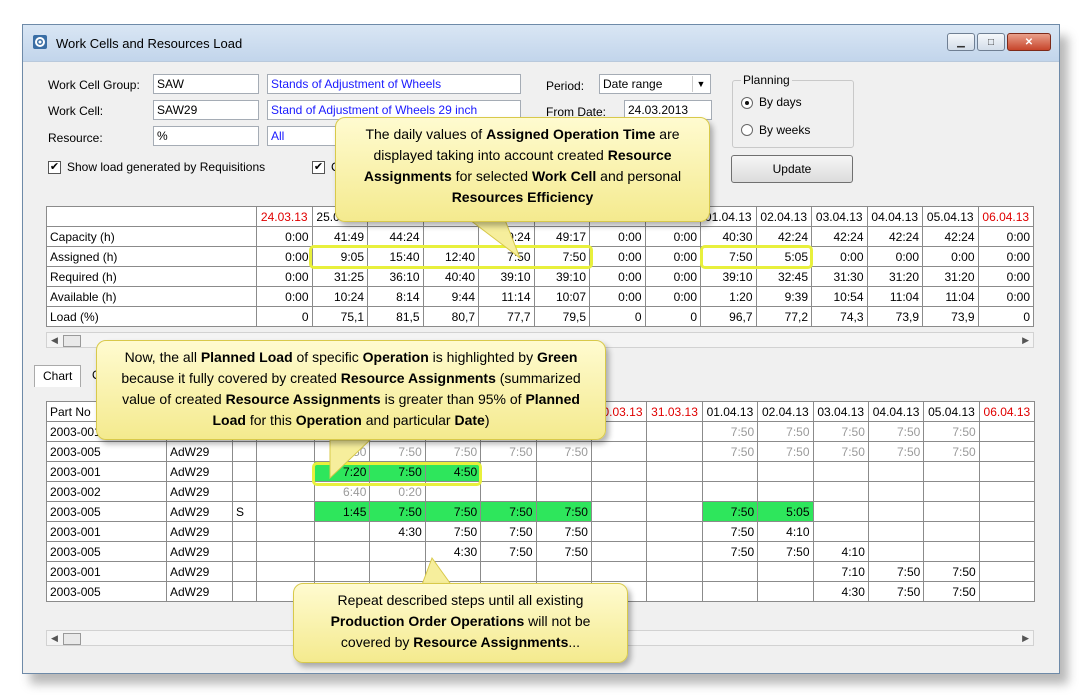 Image resolution: width=1082 pixels, height=697 pixels. I want to click on table-cell: 31:20, so click(950, 276).